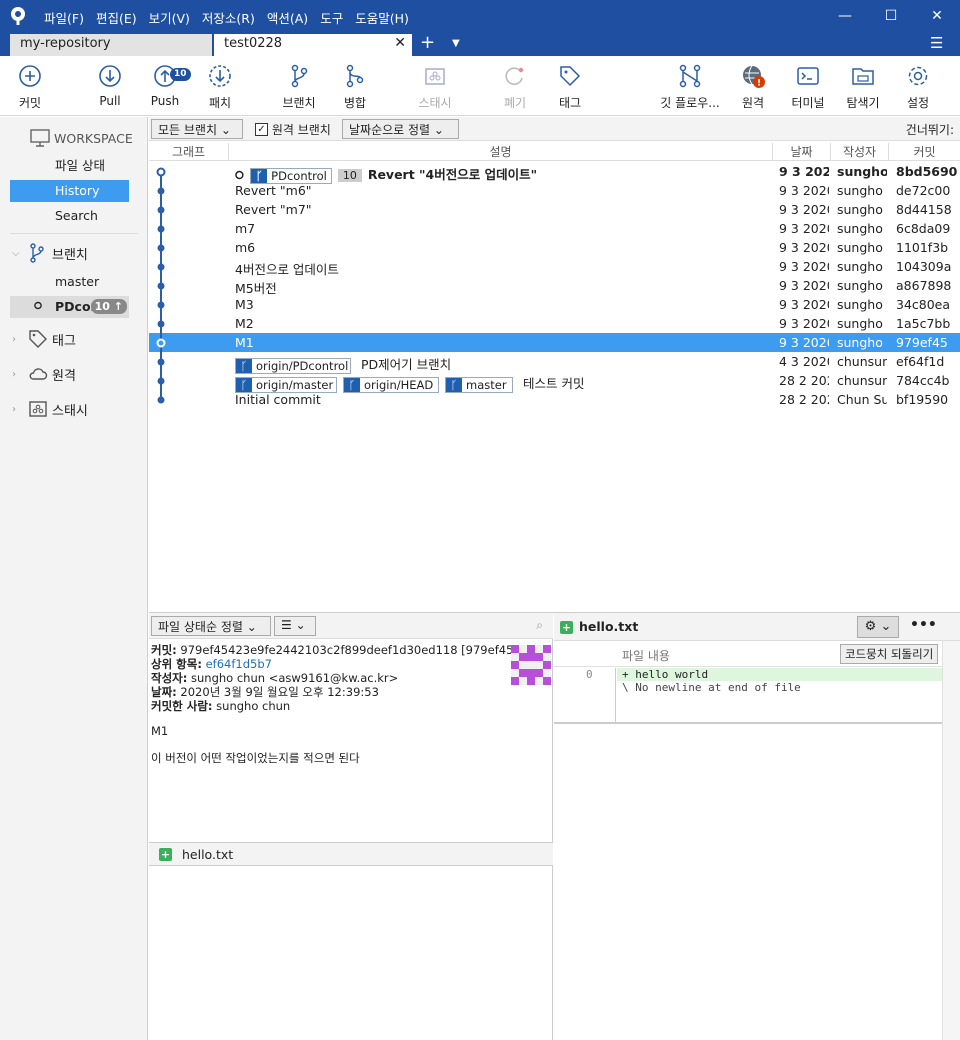 This screenshot has height=1040, width=960. I want to click on col-date: 날짜, so click(802, 152).